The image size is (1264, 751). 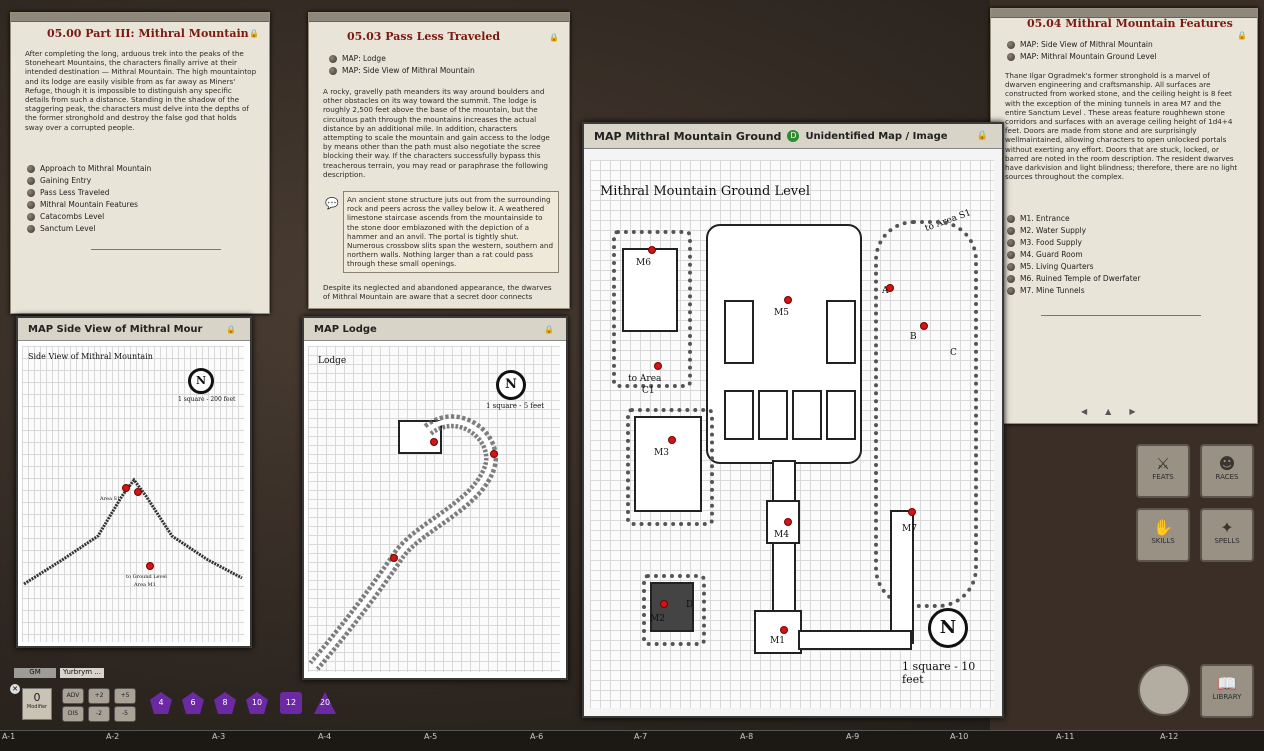 What do you see at coordinates (125, 696) in the screenshot?
I see `plus5-button: +5` at bounding box center [125, 696].